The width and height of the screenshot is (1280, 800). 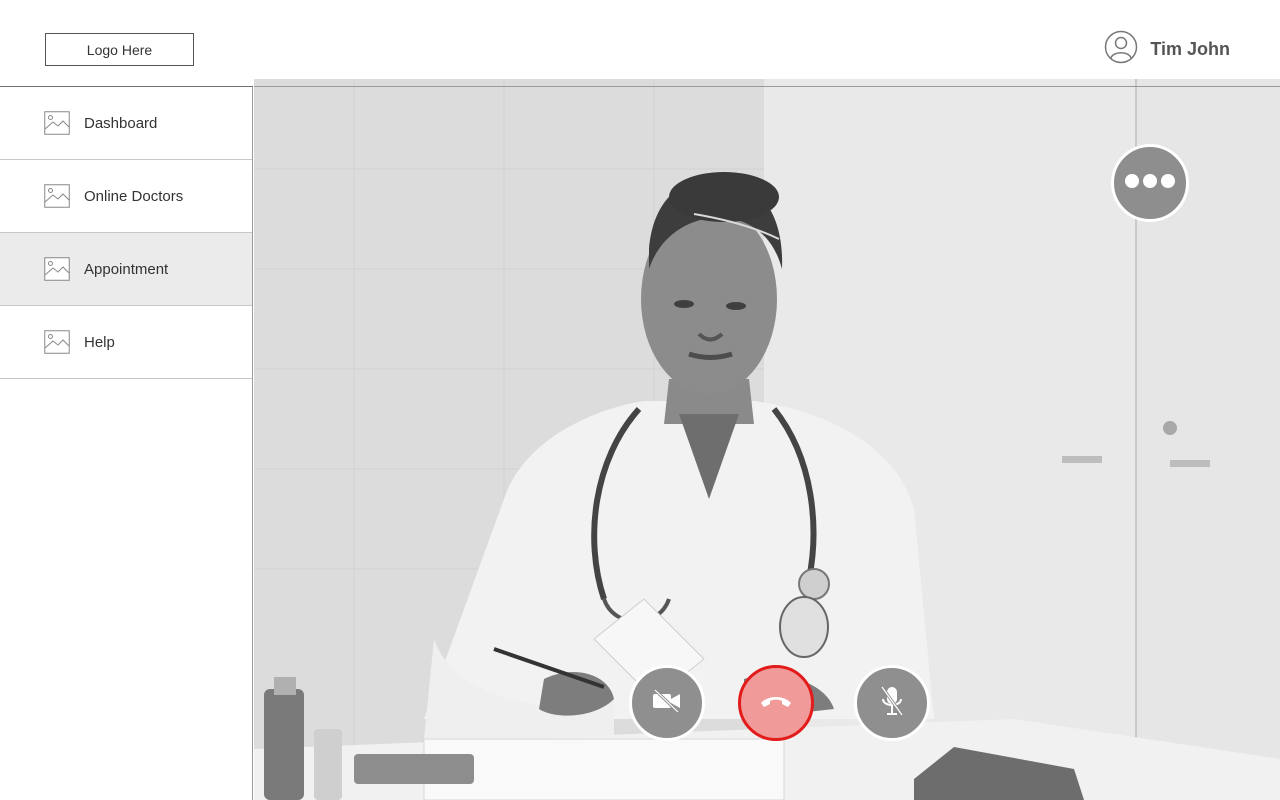 I want to click on mute-microphone-button, so click(x=892, y=703).